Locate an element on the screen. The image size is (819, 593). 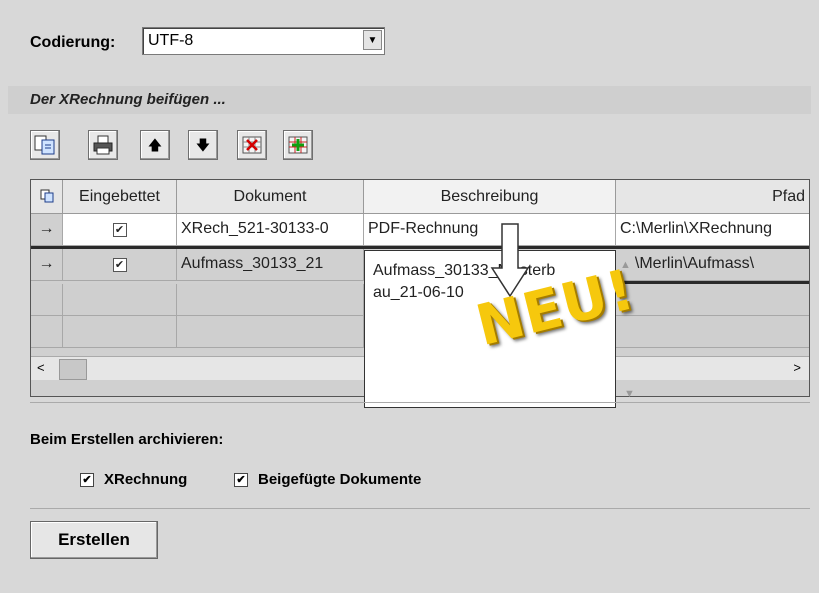
add-icon is located at coordinates (298, 145).